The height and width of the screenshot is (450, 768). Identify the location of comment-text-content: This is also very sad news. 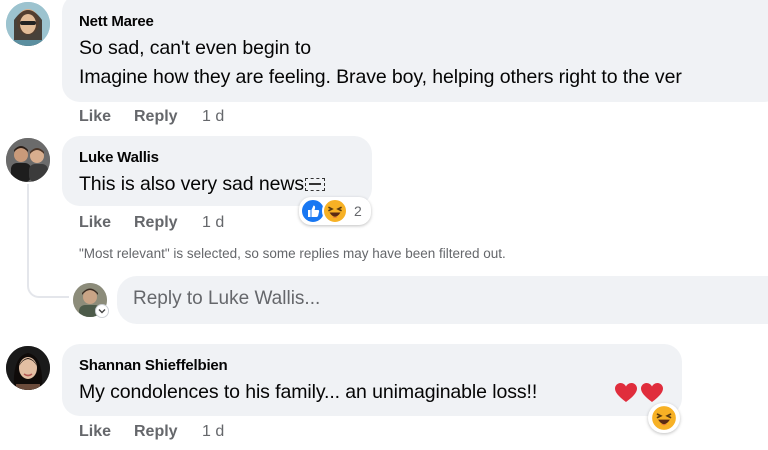
(191, 184).